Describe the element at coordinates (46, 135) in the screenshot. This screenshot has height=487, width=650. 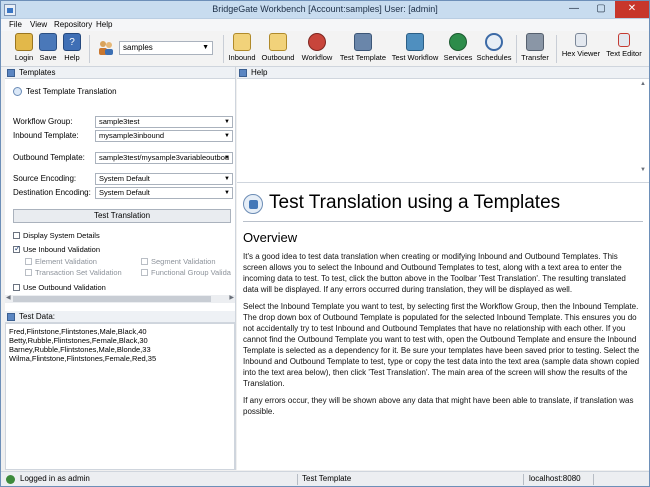
I see `inbound-template-label: Inbound Template:` at that location.